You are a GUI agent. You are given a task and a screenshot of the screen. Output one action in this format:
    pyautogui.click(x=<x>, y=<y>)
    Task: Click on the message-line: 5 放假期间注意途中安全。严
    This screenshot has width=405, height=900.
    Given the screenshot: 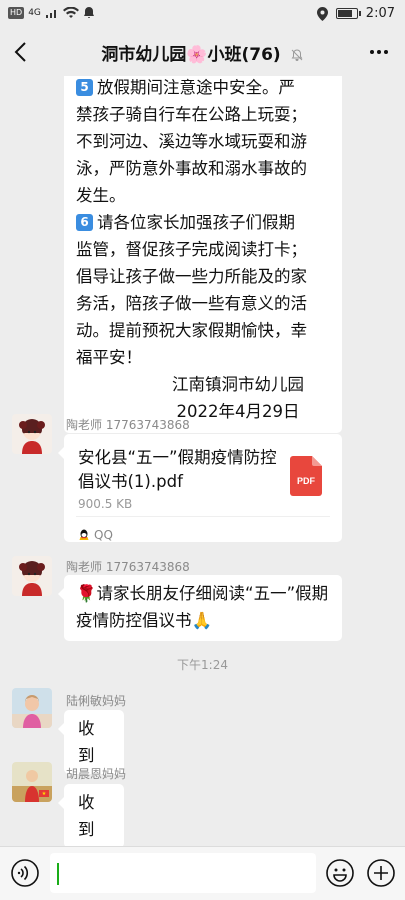 What is the action you would take?
    pyautogui.click(x=203, y=88)
    